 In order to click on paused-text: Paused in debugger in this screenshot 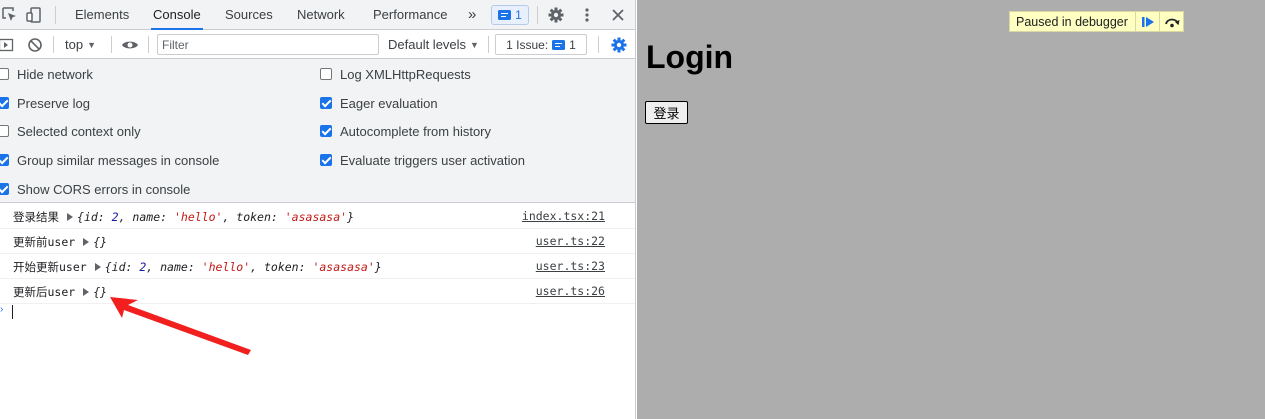, I will do `click(1072, 21)`.